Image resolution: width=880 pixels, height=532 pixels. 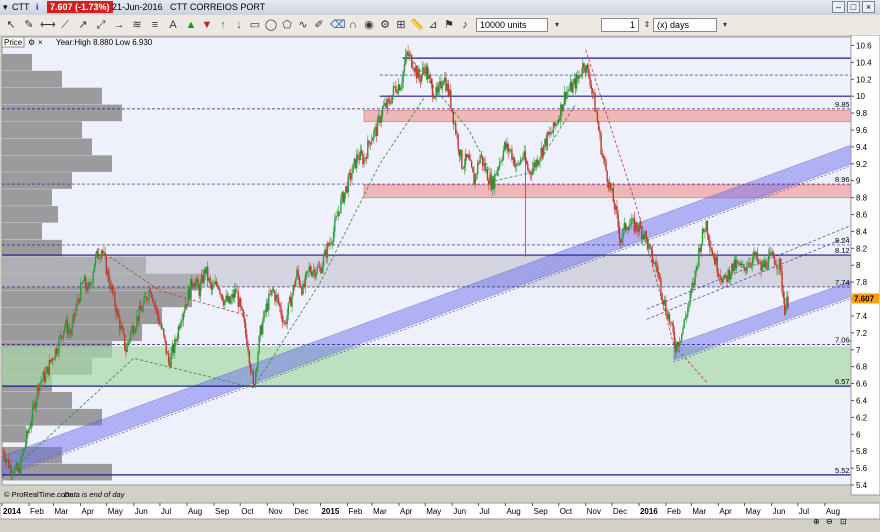 What do you see at coordinates (838, 7) in the screenshot?
I see `minimize-button: –` at bounding box center [838, 7].